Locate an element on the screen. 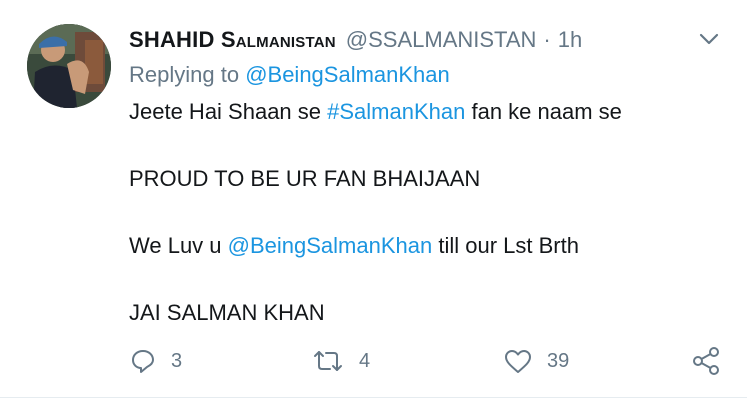 Image resolution: width=747 pixels, height=400 pixels. timestamp: 1h is located at coordinates (570, 40).